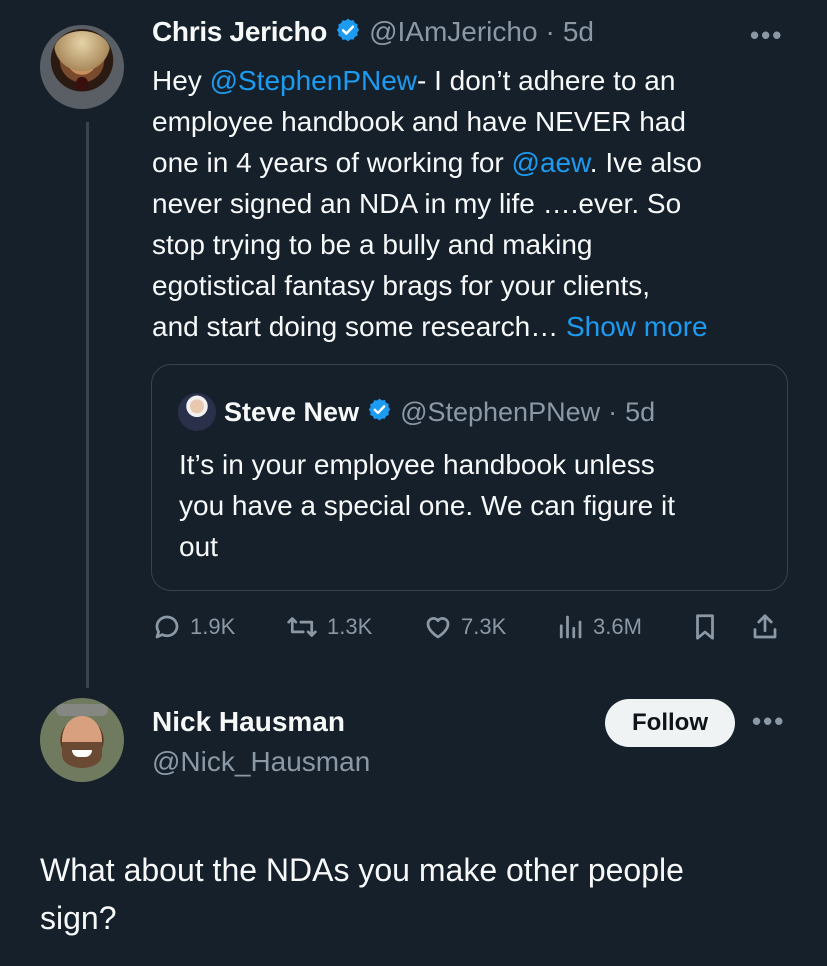 The image size is (827, 966). I want to click on follow-button: Follow, so click(670, 723).